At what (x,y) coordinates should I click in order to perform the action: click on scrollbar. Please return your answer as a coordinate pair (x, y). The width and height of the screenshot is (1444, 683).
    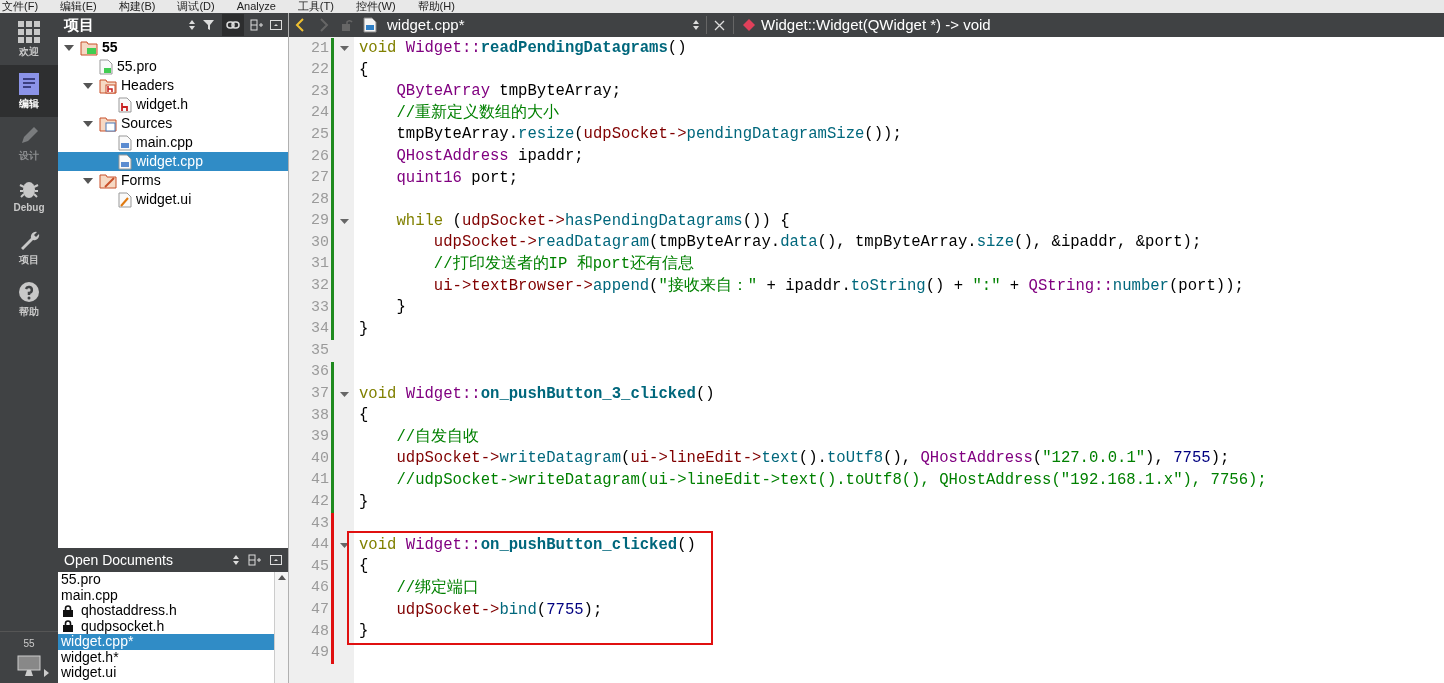
    Looking at the image, I should click on (281, 627).